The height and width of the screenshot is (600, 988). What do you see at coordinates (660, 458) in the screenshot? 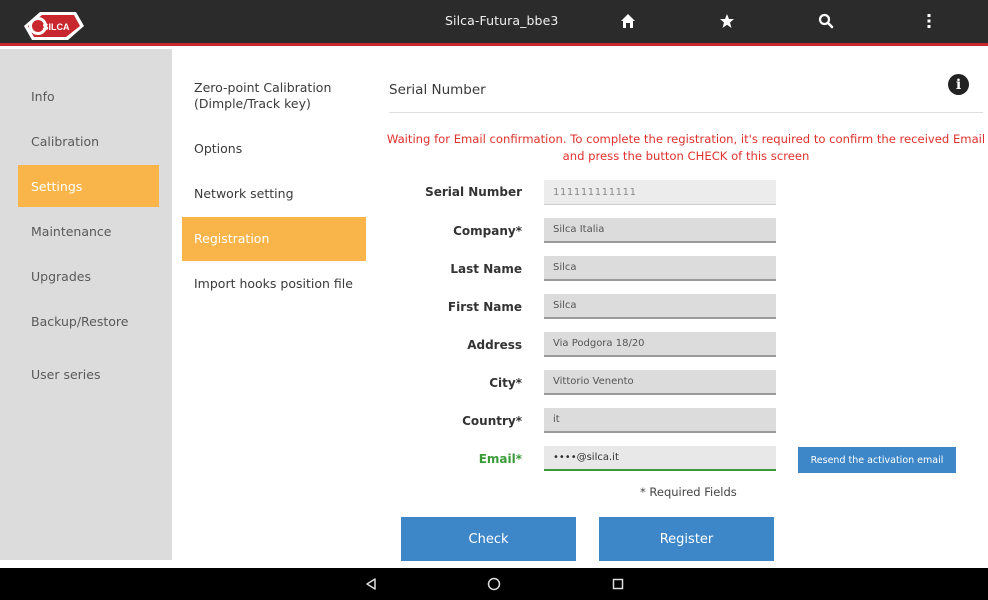
I see `email-field: ••••@silca.it` at bounding box center [660, 458].